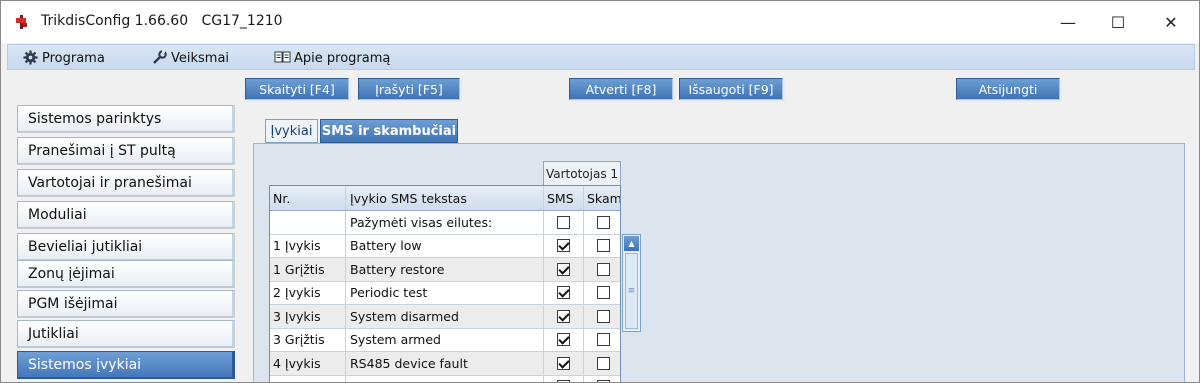 The height and width of the screenshot is (383, 1200). Describe the element at coordinates (631, 243) in the screenshot. I see `scroll-up-arrow-icon: ▲` at that location.